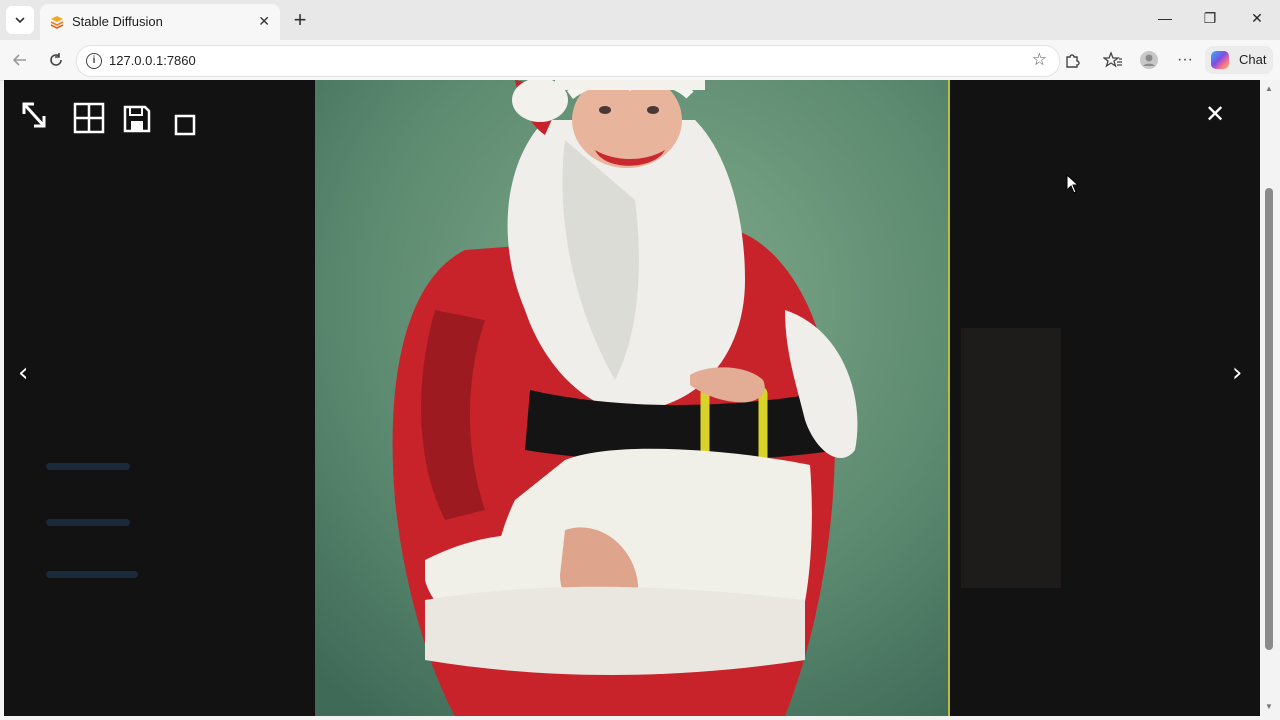  What do you see at coordinates (949, 398) in the screenshot?
I see `image-separator` at bounding box center [949, 398].